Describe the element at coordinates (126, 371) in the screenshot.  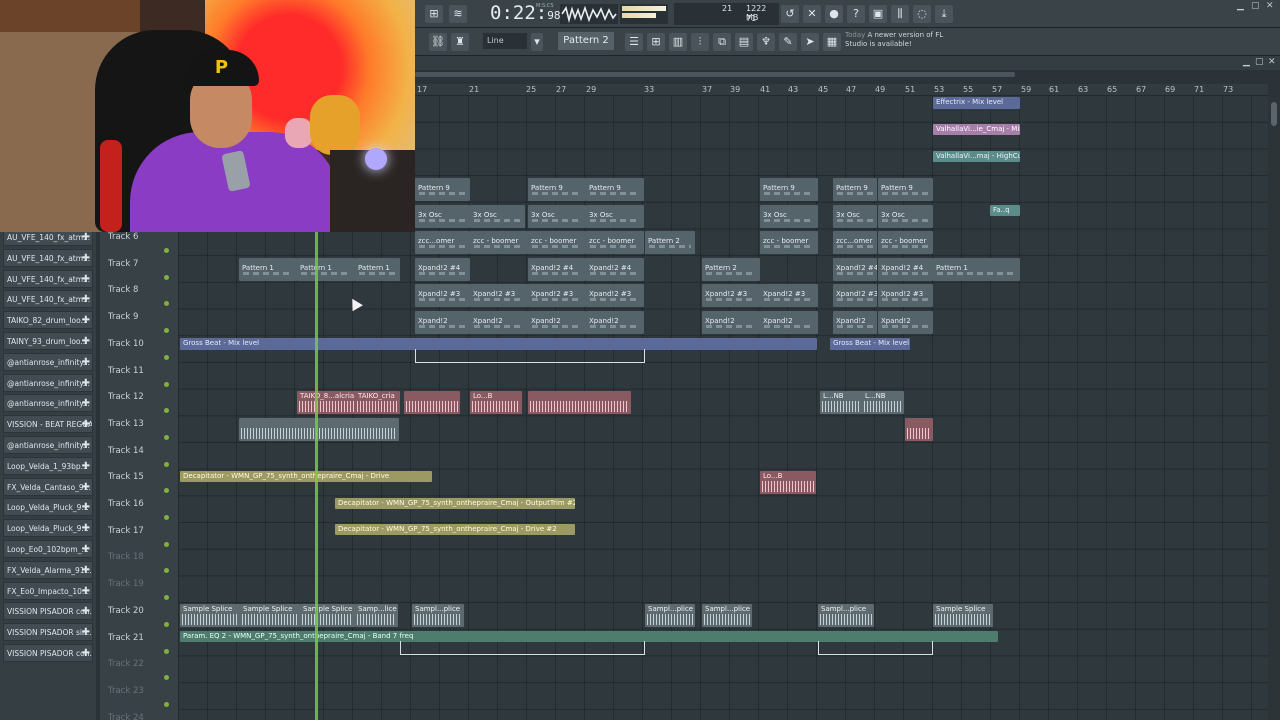
I see `track-name: Track 11` at that location.